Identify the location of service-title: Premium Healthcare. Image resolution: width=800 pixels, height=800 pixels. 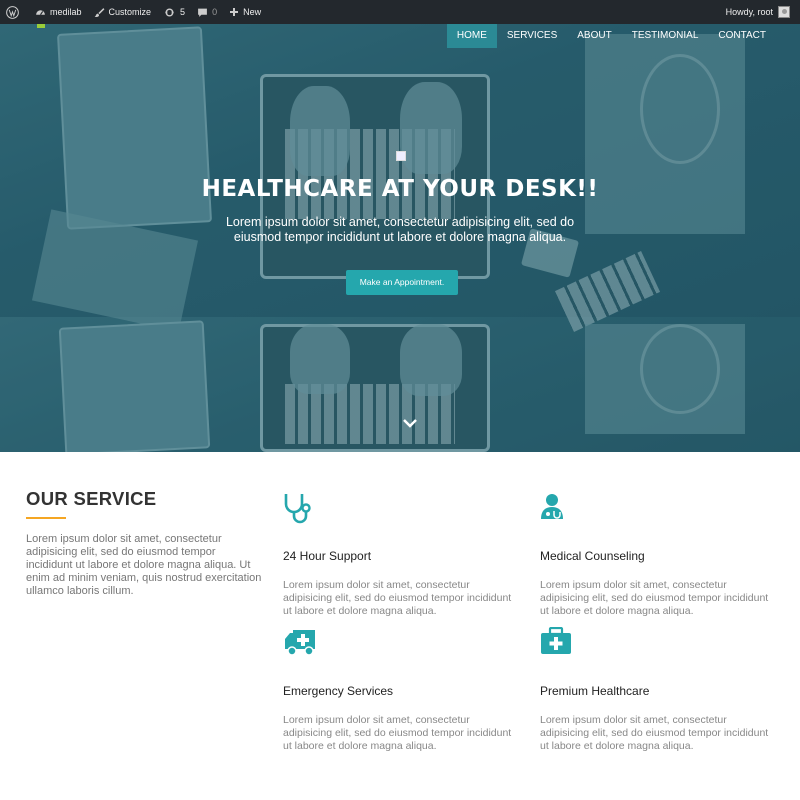
(595, 691).